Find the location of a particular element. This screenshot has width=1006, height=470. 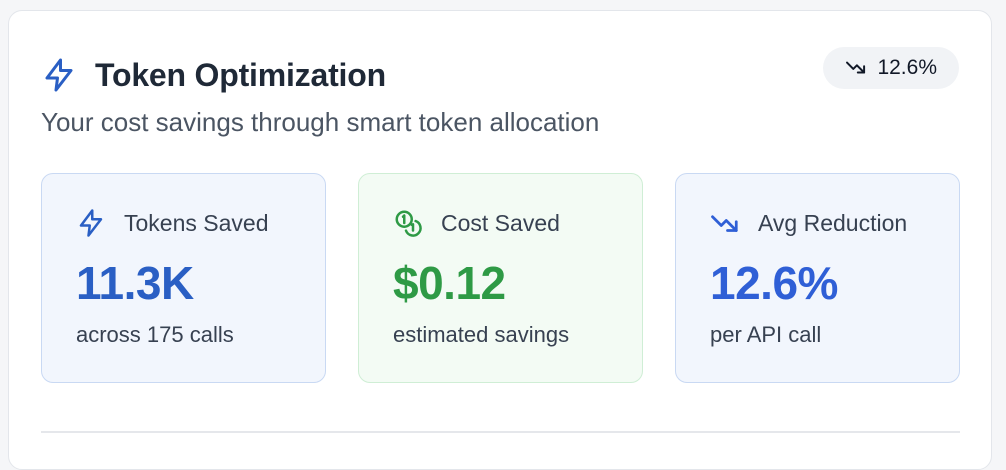

stat-card-cost-saved: Cost Saved $0.12 estimated savings is located at coordinates (500, 278).